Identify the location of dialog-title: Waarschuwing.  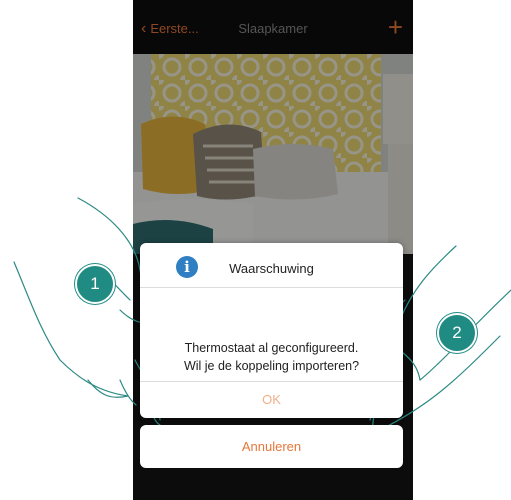
(271, 268).